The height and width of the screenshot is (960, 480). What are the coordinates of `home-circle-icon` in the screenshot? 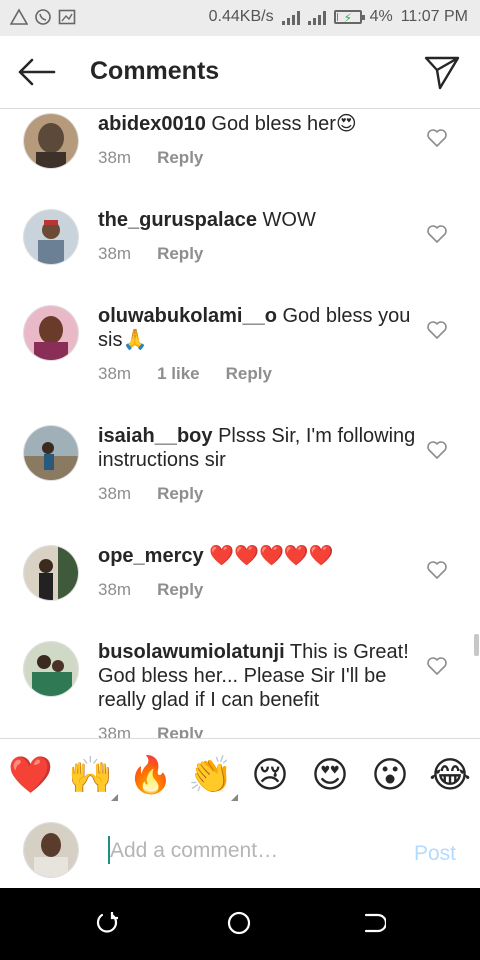 It's located at (239, 923).